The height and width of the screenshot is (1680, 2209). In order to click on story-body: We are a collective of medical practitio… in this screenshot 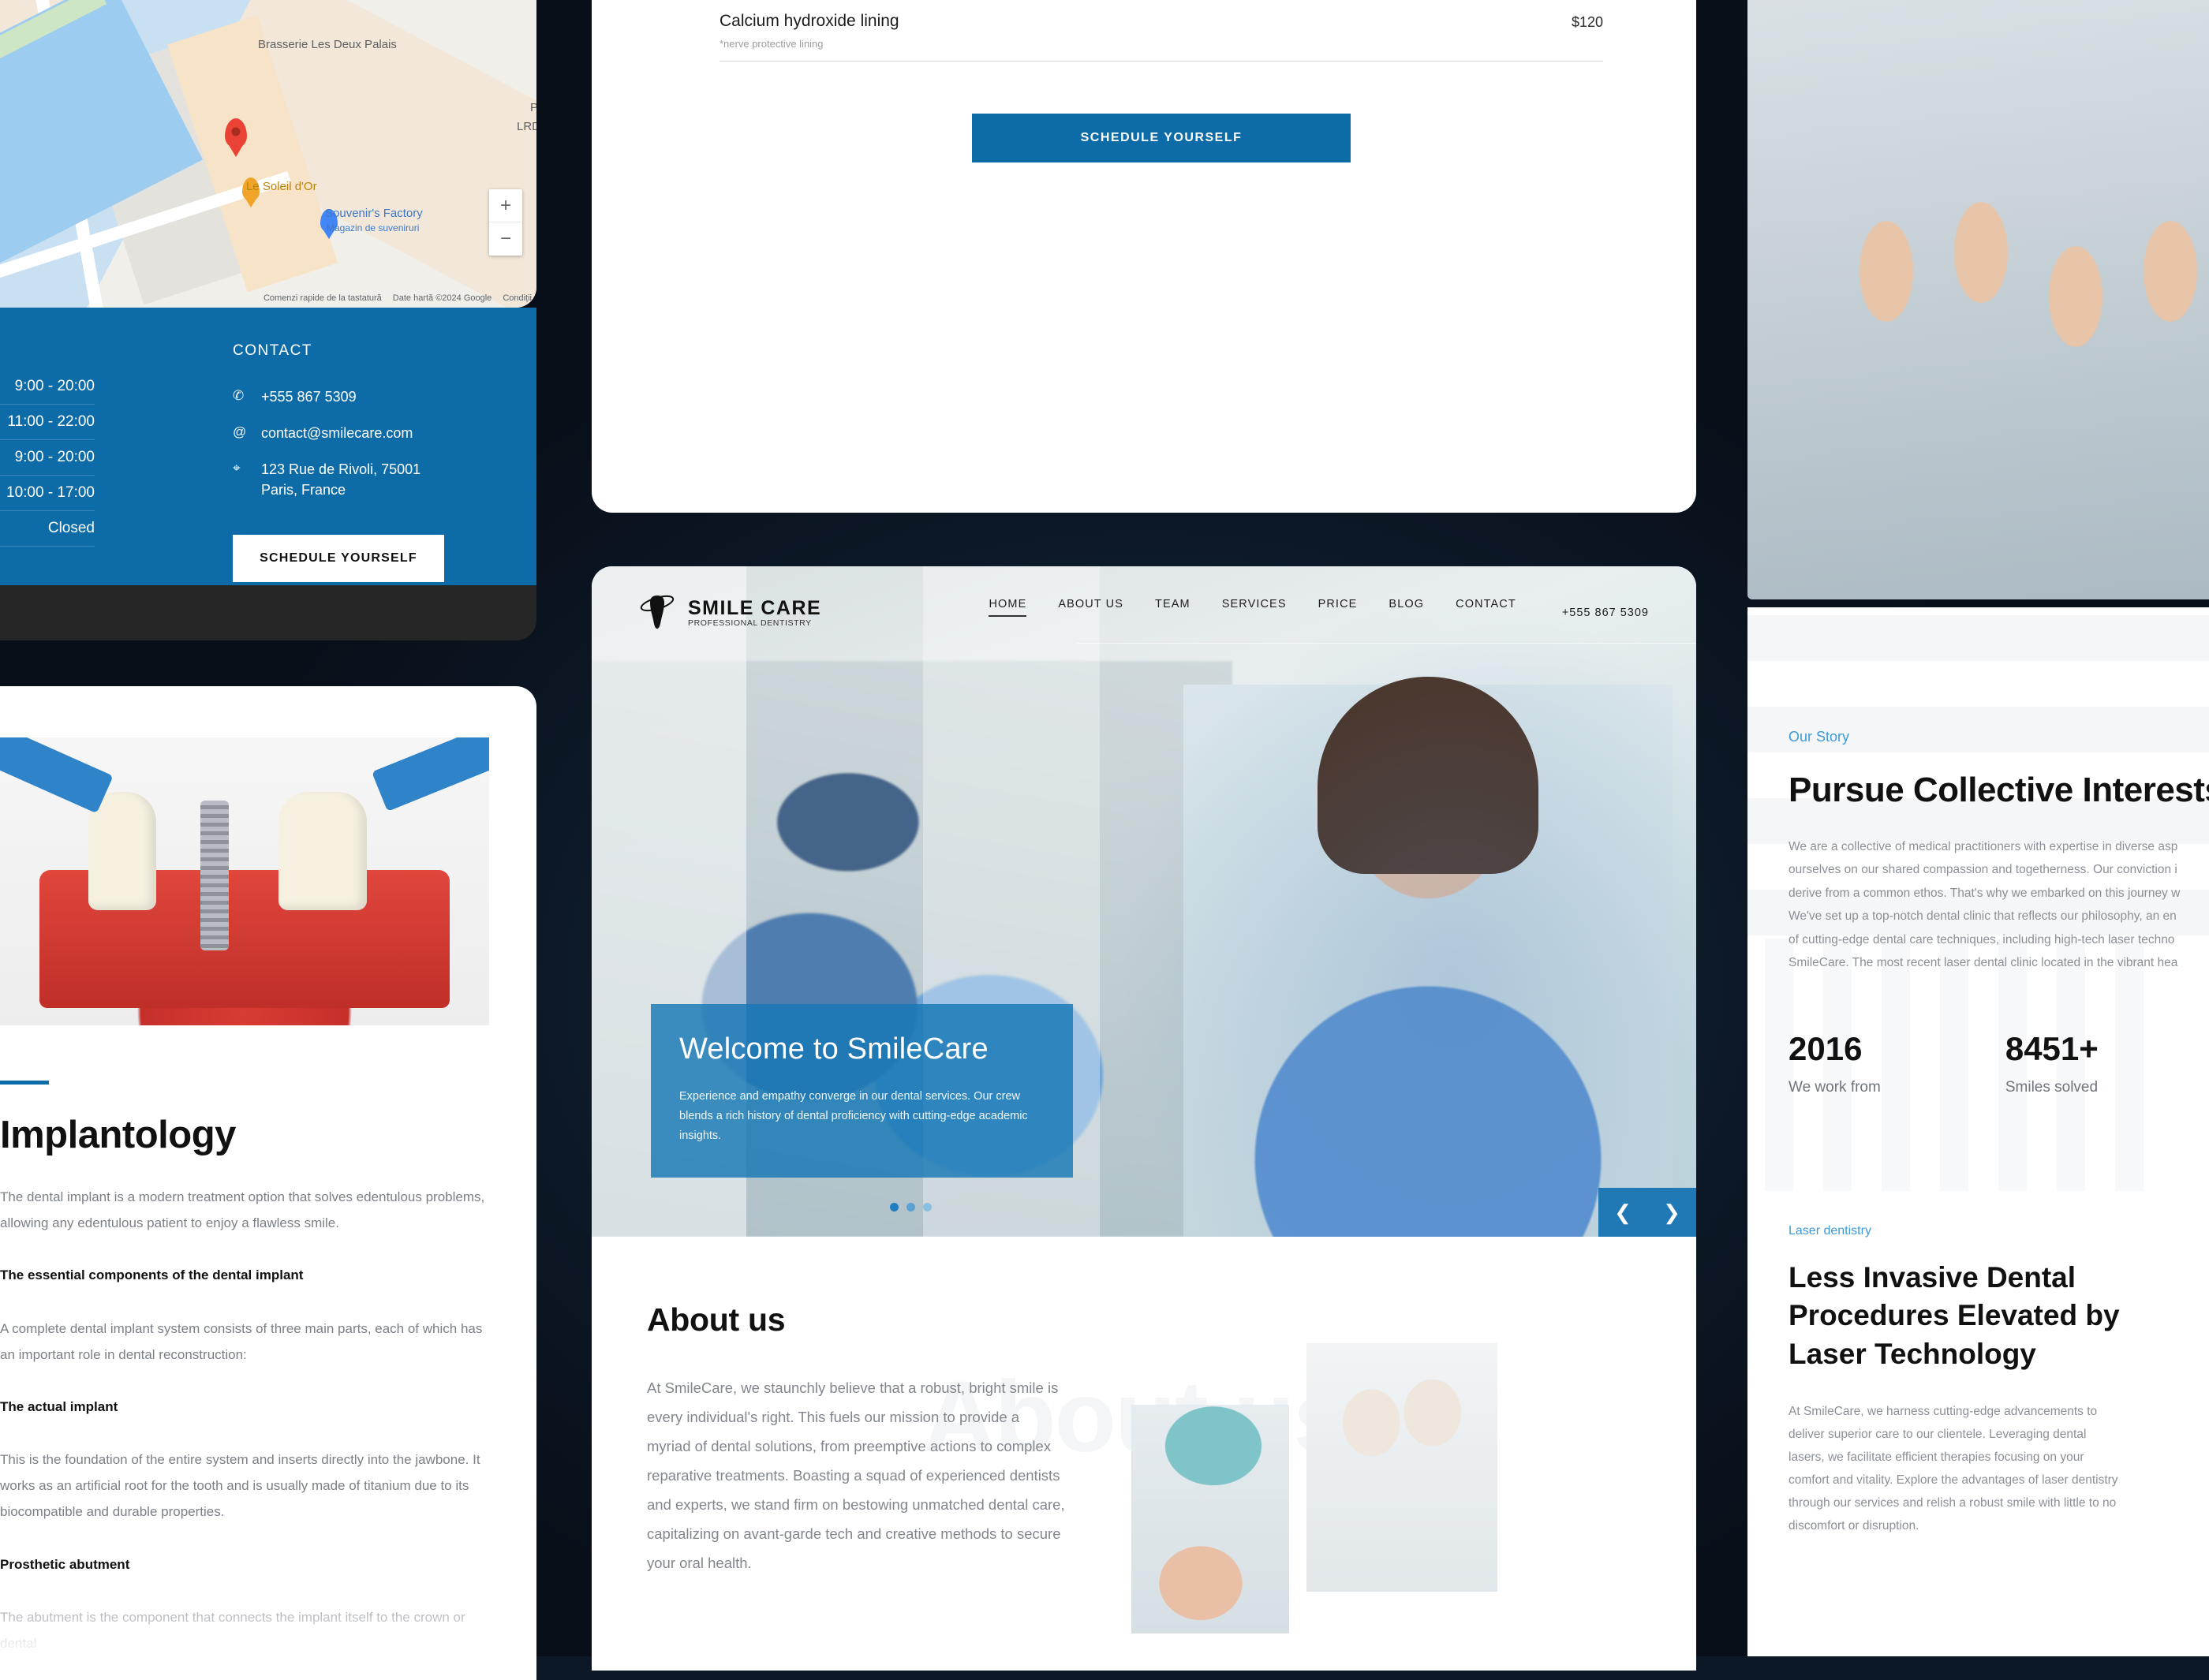, I will do `click(1985, 905)`.